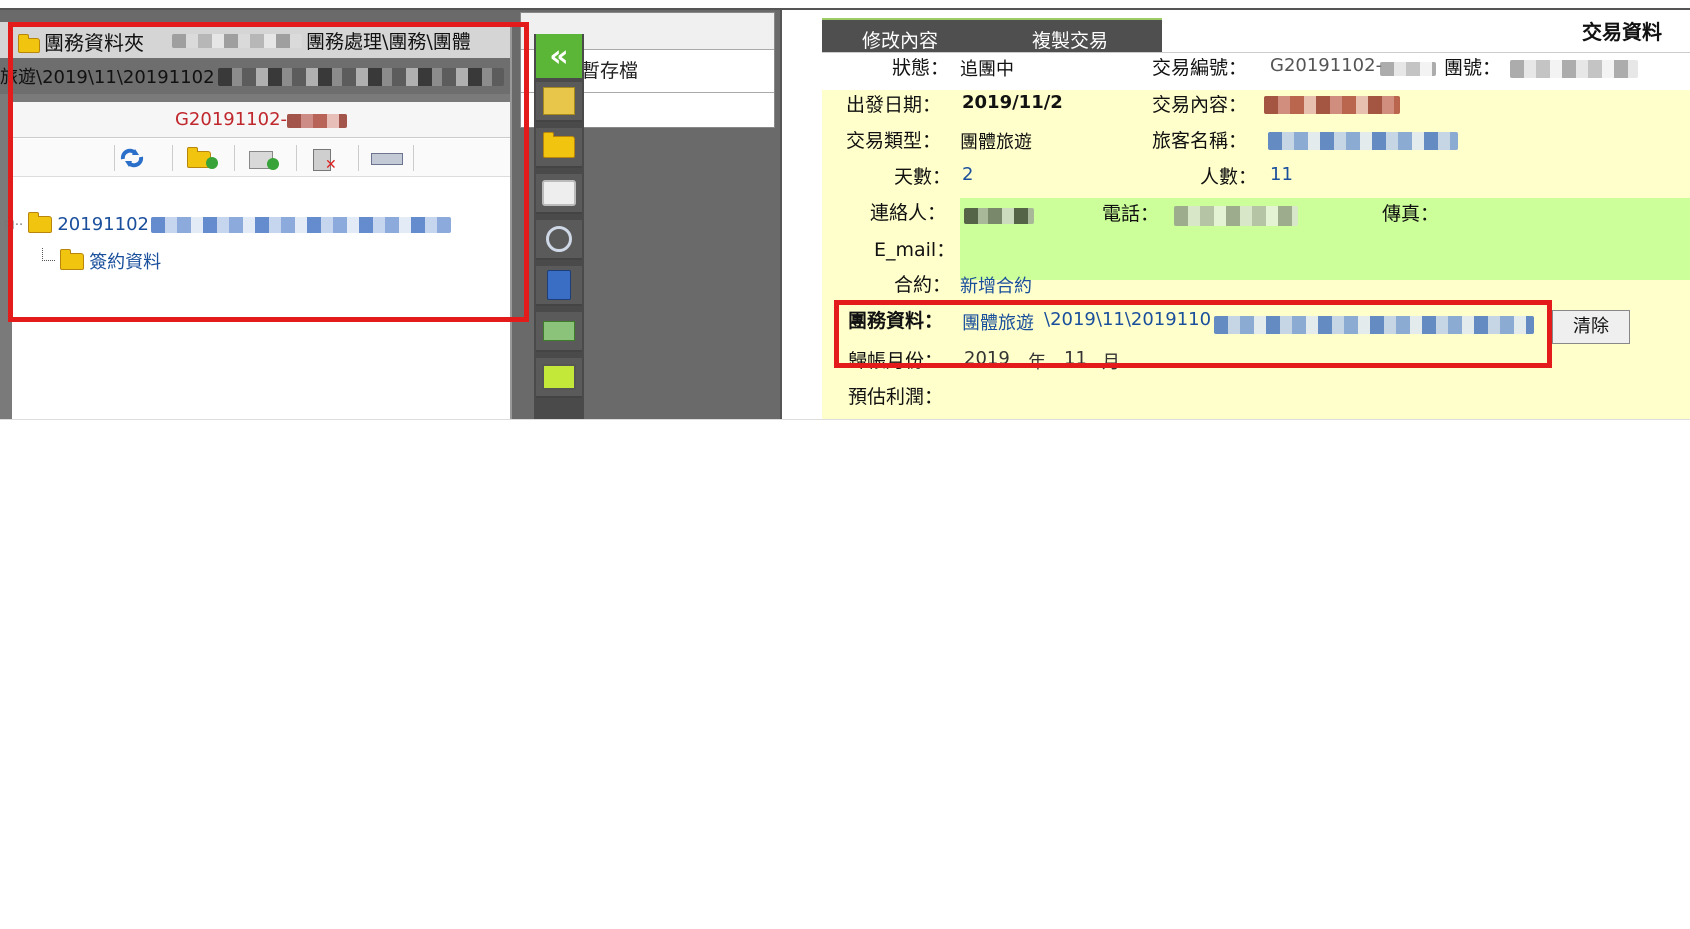 The height and width of the screenshot is (929, 1690). I want to click on printer-icon, so click(559, 193).